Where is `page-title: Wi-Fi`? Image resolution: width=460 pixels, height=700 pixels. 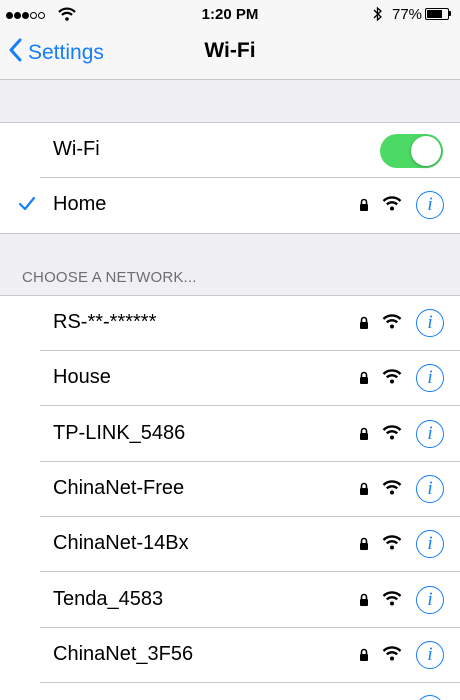
page-title: Wi-Fi is located at coordinates (230, 50).